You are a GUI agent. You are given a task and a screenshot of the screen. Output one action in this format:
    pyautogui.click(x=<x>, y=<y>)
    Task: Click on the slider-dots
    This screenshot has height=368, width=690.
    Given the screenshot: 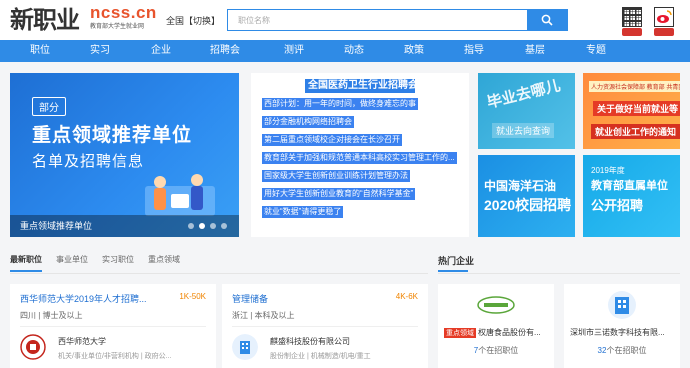 What is the action you would take?
    pyautogui.click(x=207, y=226)
    